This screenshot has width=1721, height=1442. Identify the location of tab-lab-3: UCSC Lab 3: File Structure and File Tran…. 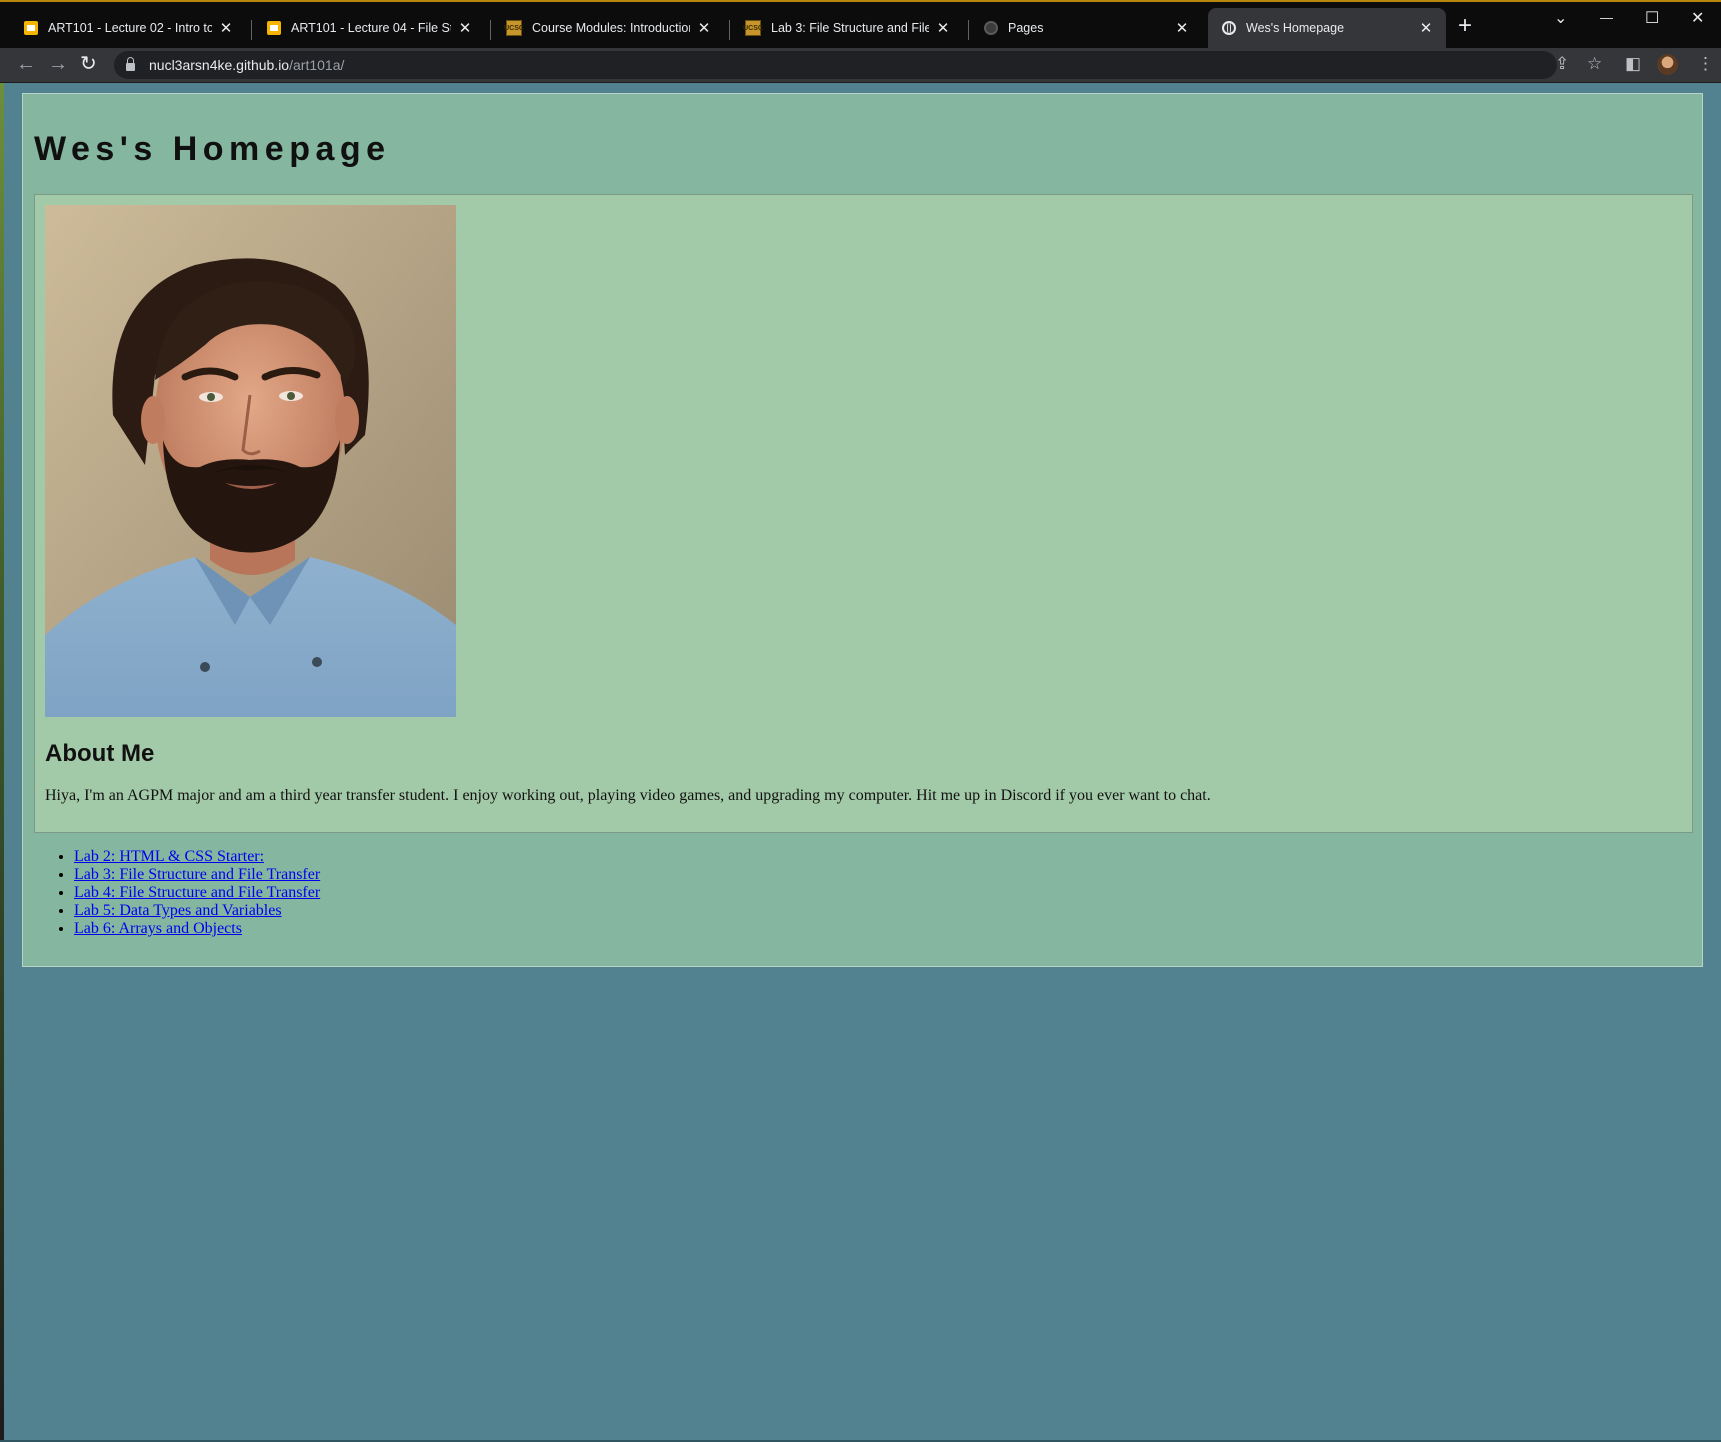
(847, 28).